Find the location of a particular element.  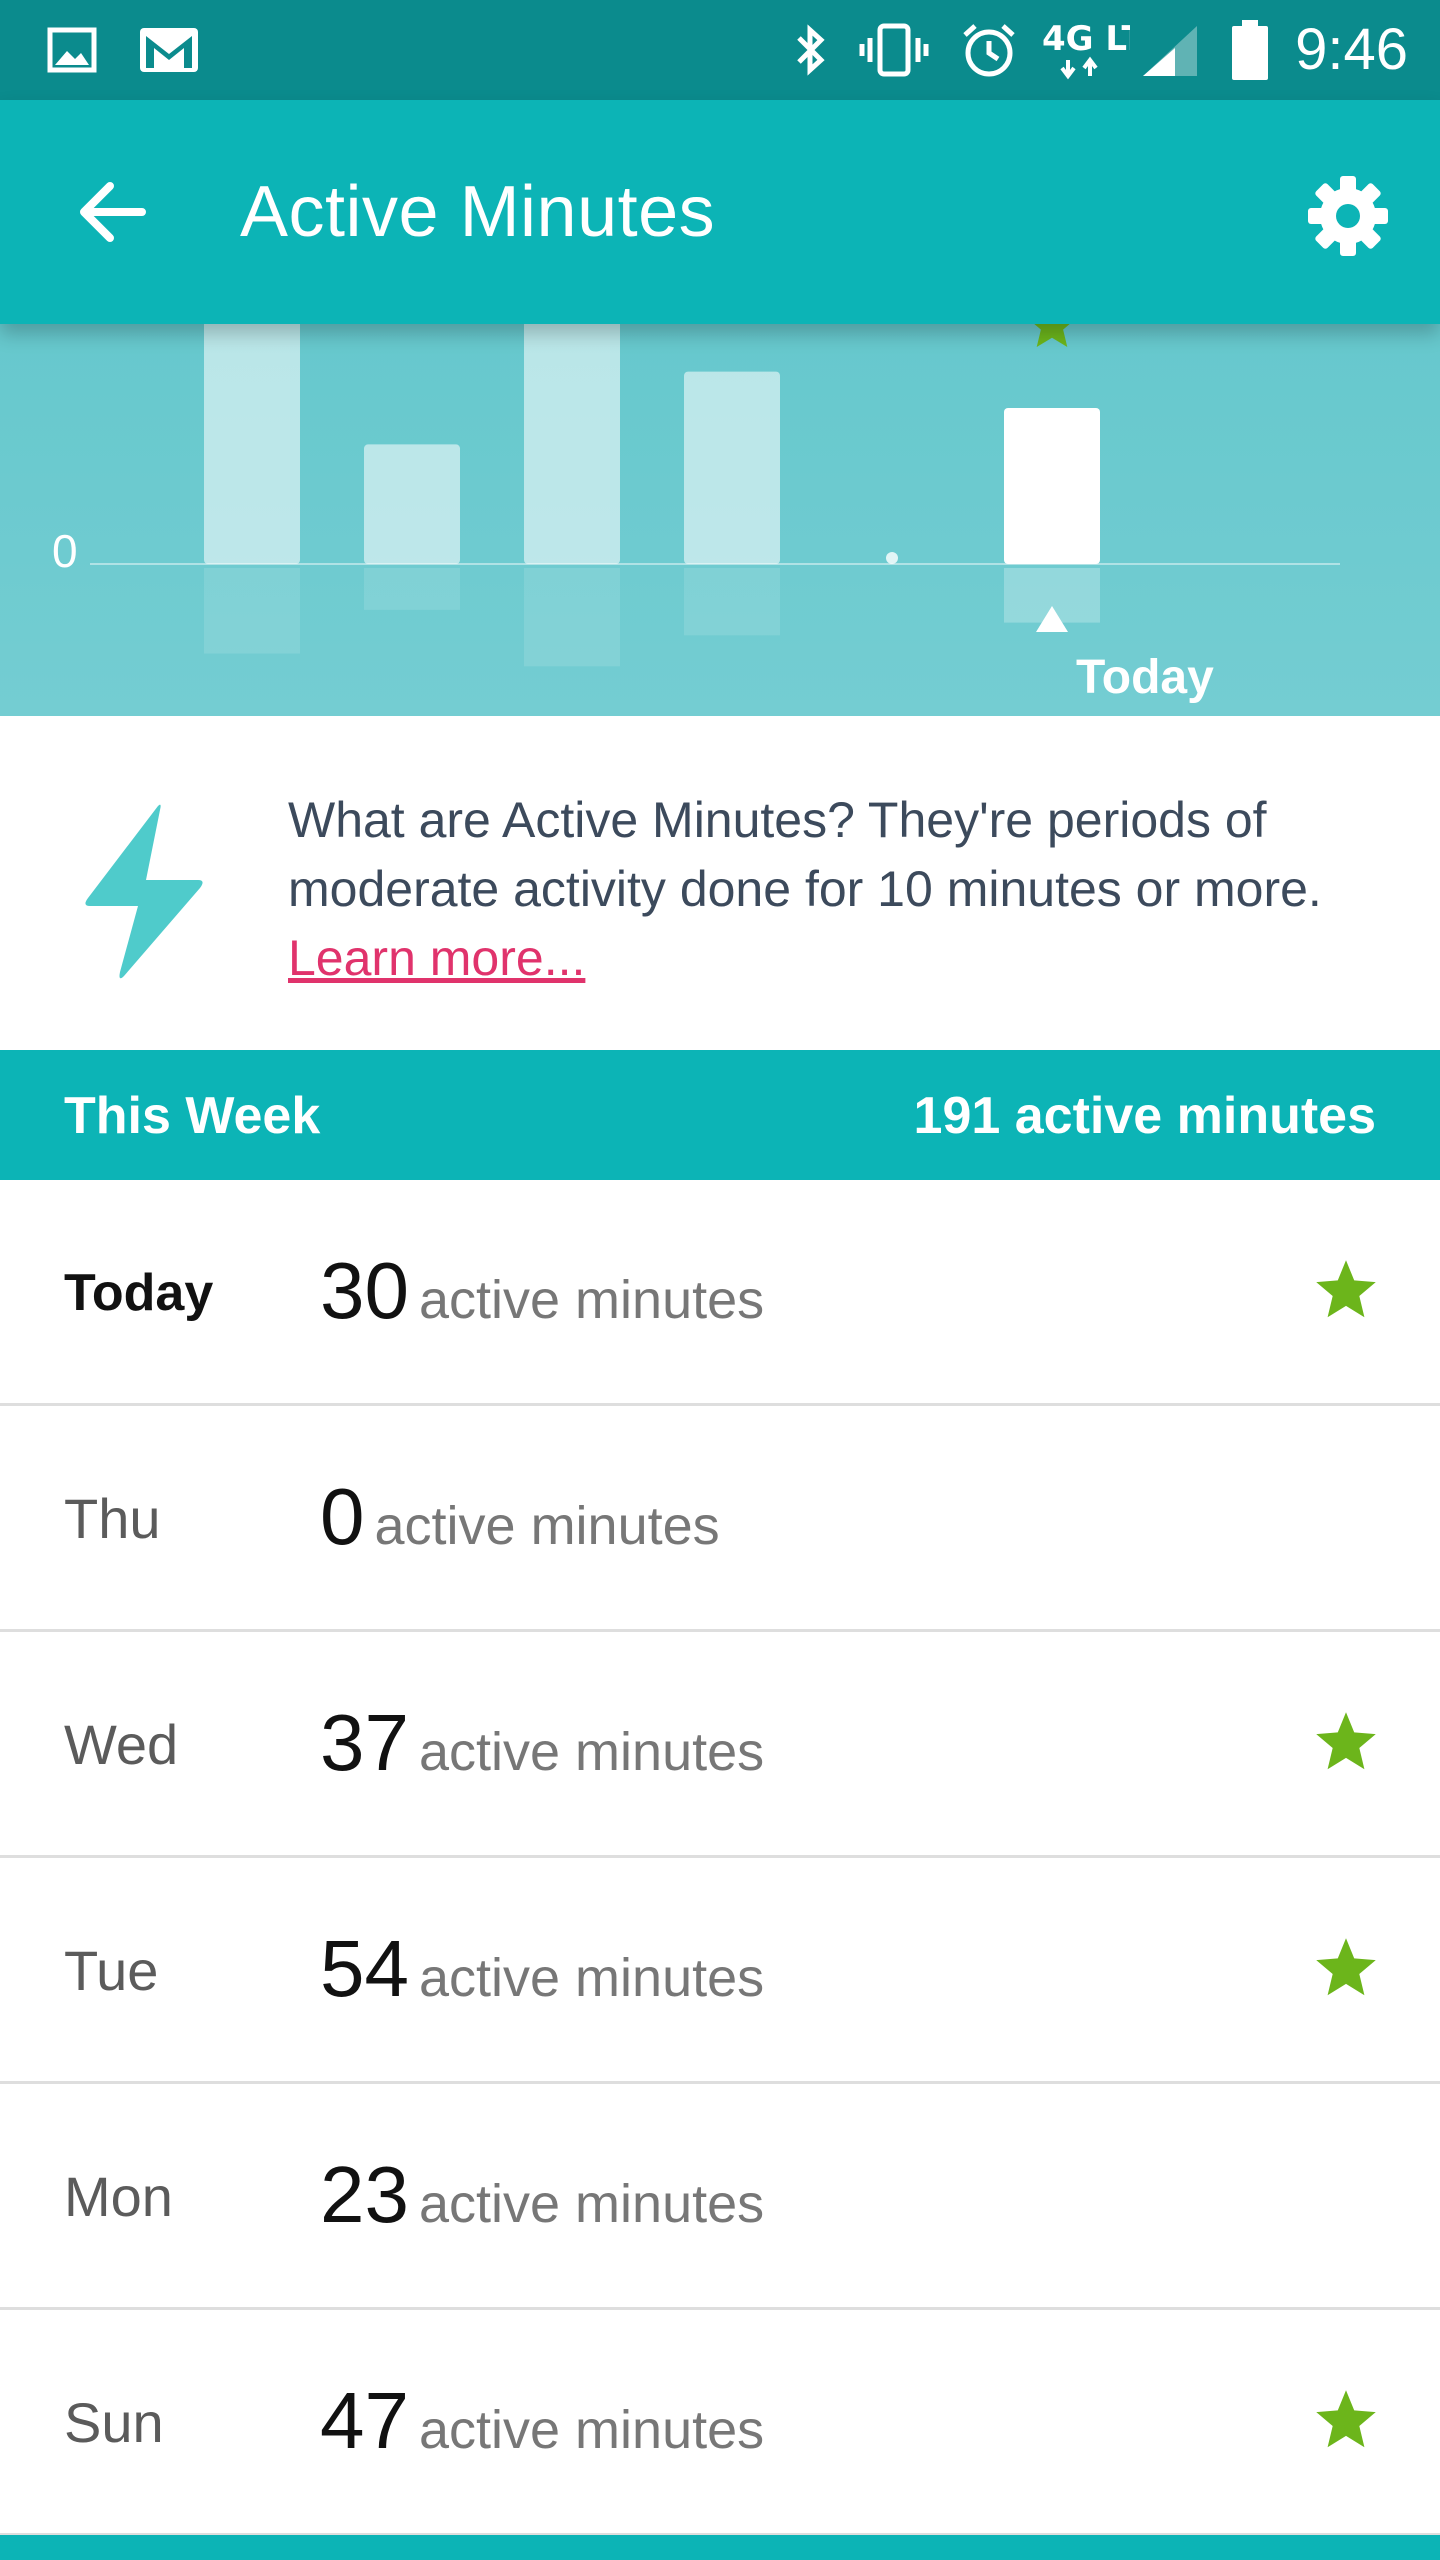

bar-tue is located at coordinates (572, 444).